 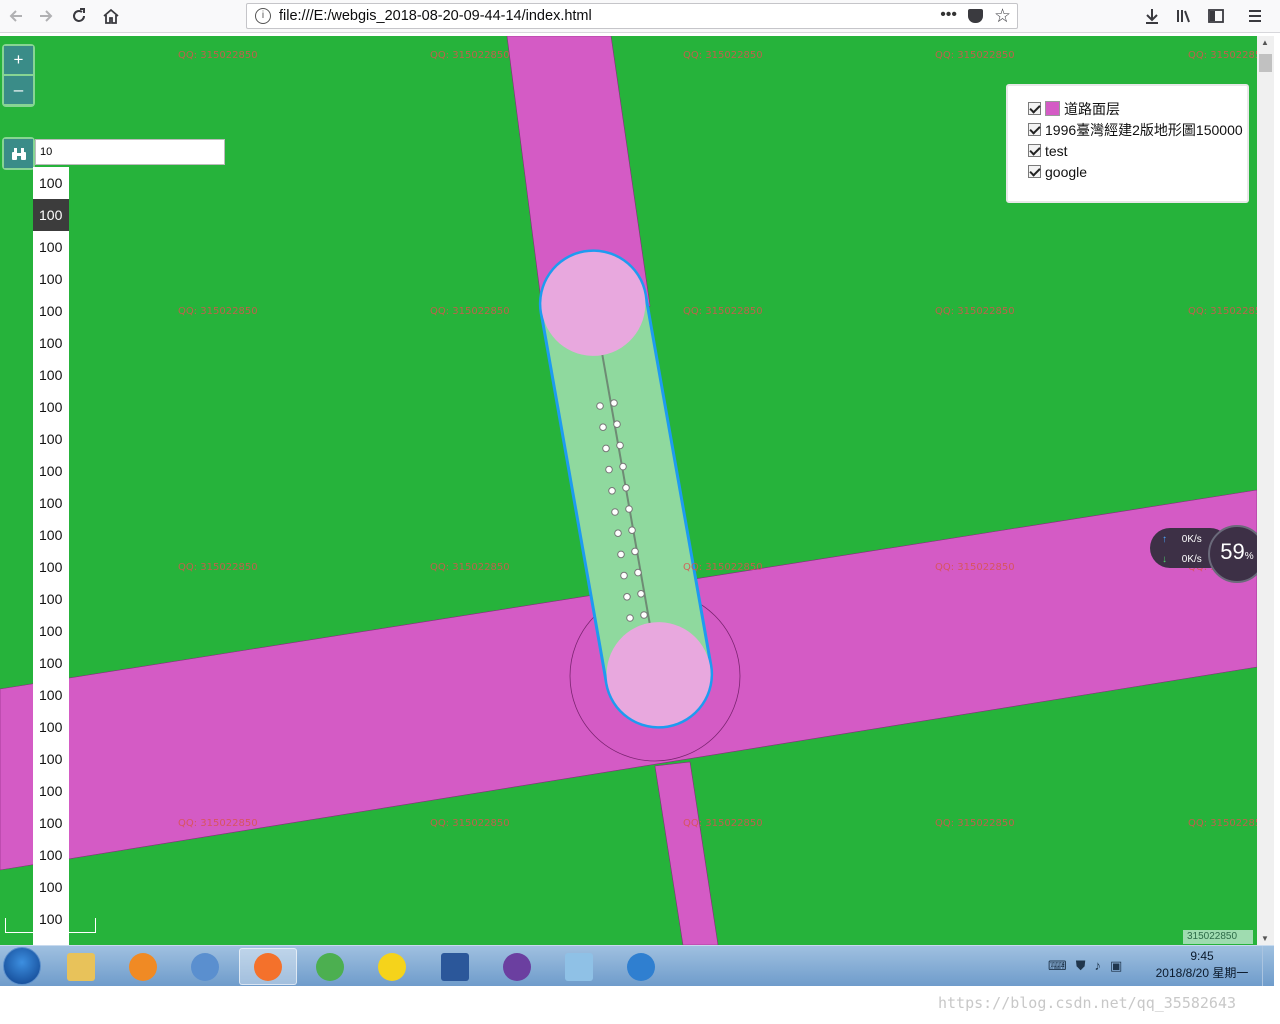 What do you see at coordinates (392, 966) in the screenshot?
I see `taskbar-app-qq-music` at bounding box center [392, 966].